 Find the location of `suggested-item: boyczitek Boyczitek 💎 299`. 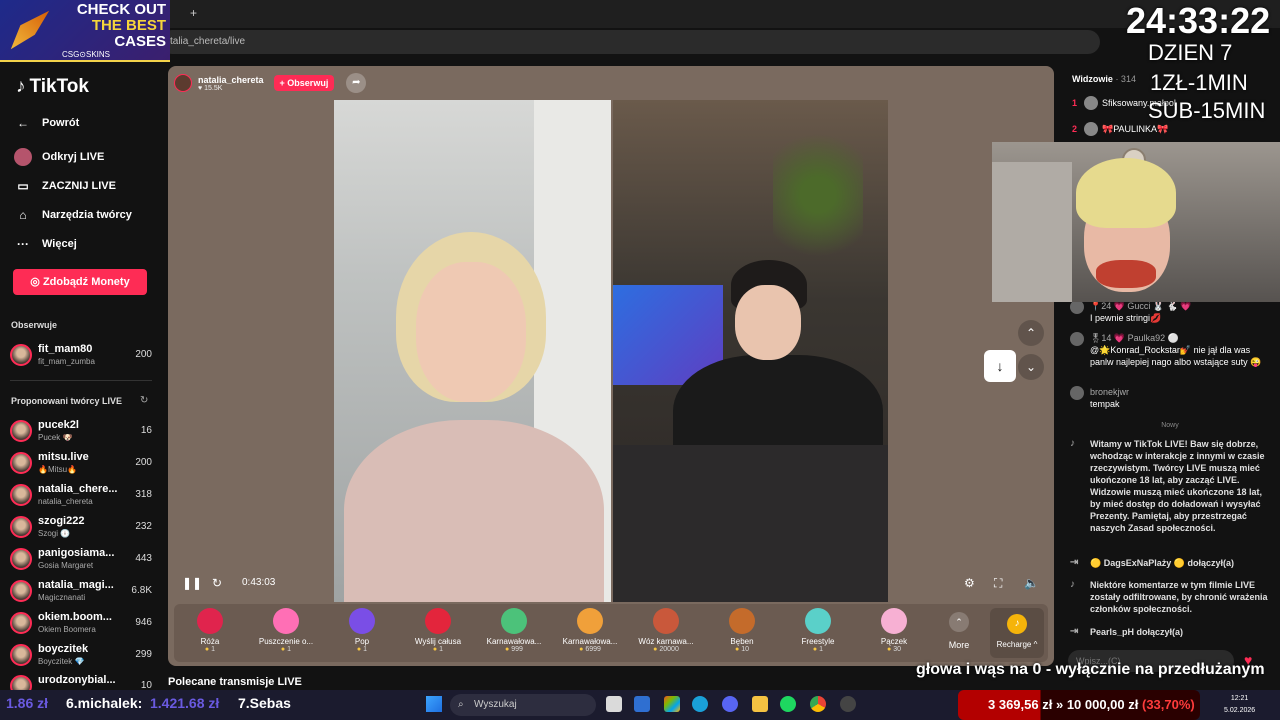

suggested-item: boyczitek Boyczitek 💎 299 is located at coordinates (81, 655).